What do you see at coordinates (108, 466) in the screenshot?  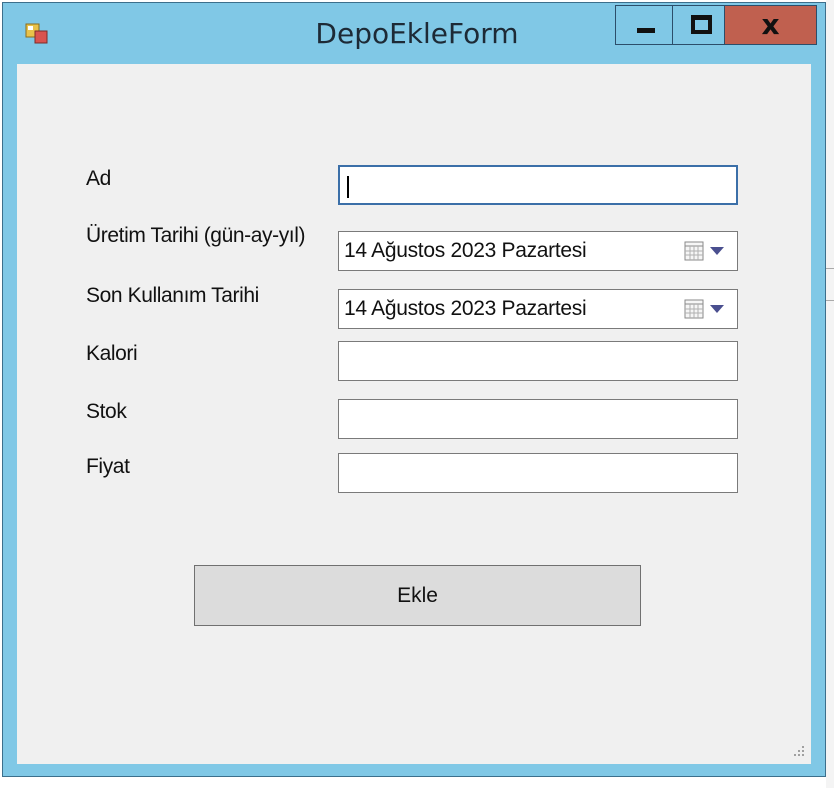 I see `fiyat-label: Fiyat` at bounding box center [108, 466].